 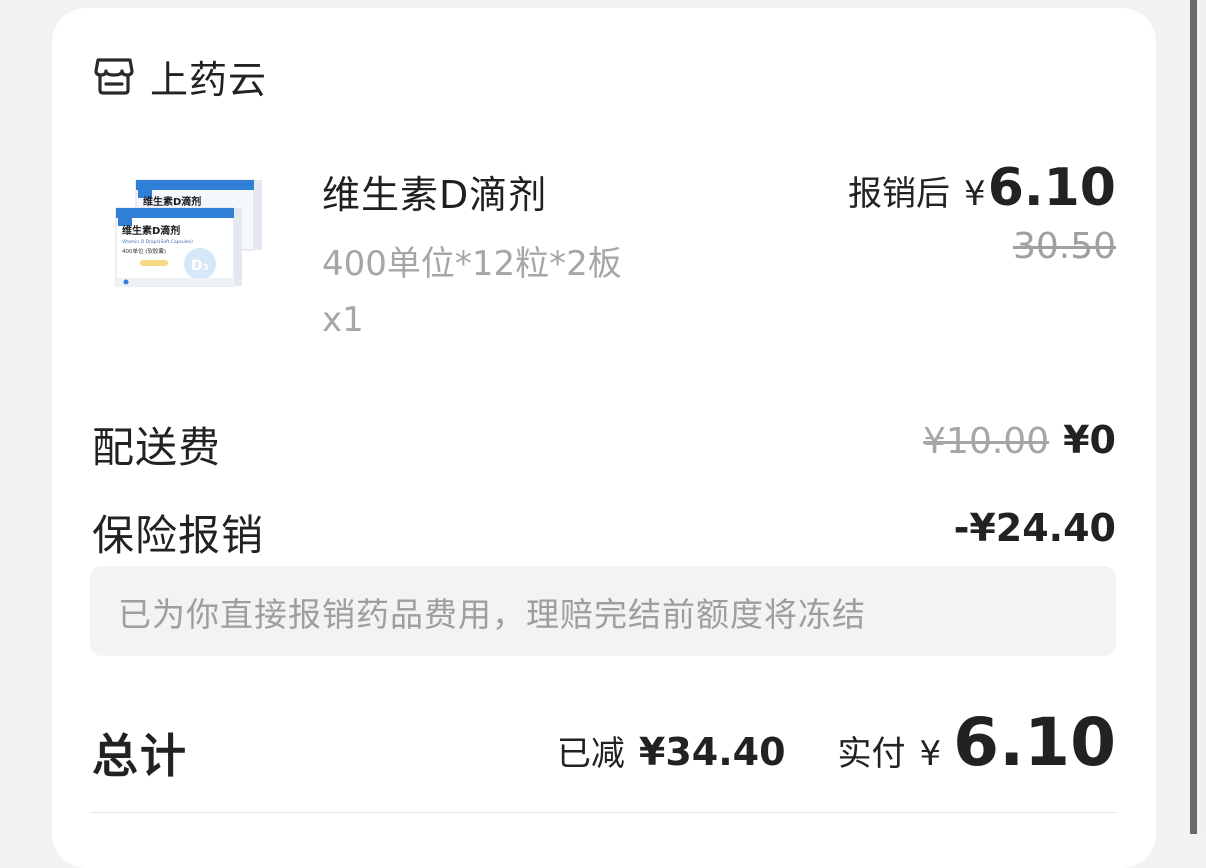 I want to click on insurance-notice-text: 已为你直接报销药品费用，理赔完结前额度将冻结, so click(x=492, y=614).